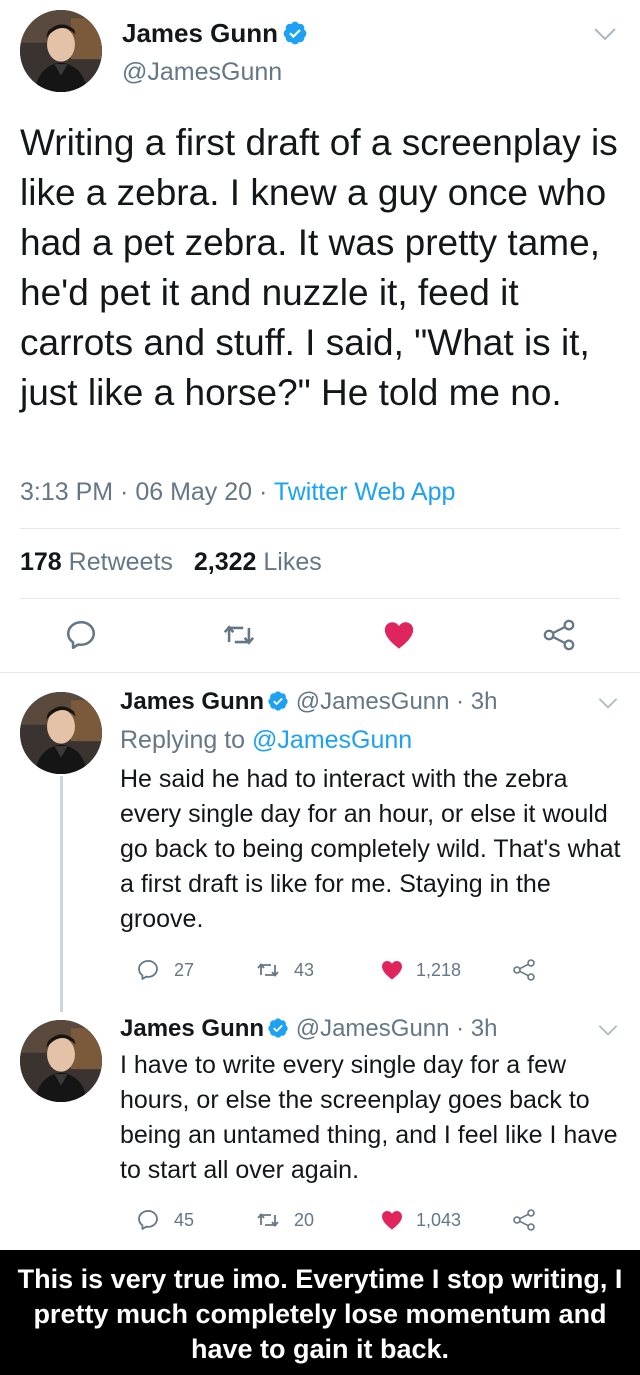 The width and height of the screenshot is (640, 1375). I want to click on like-button: 1,043, so click(420, 1220).